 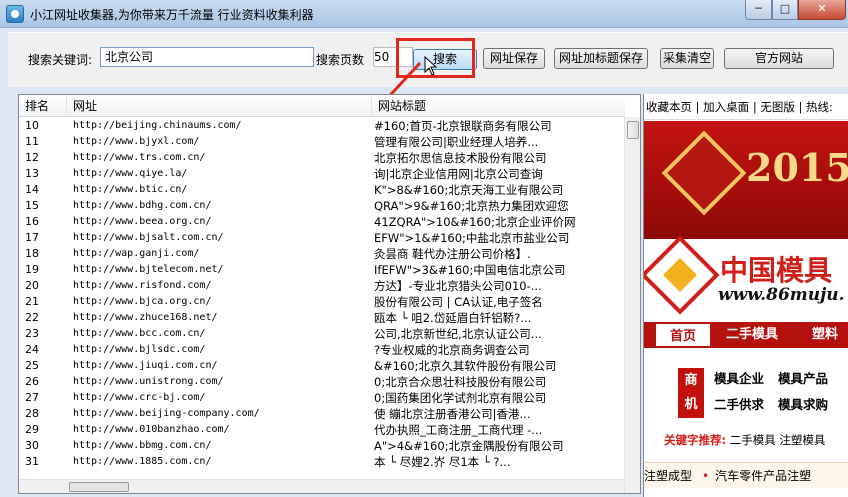 What do you see at coordinates (781, 295) in the screenshot?
I see `site-logo-url: www.86muju.` at bounding box center [781, 295].